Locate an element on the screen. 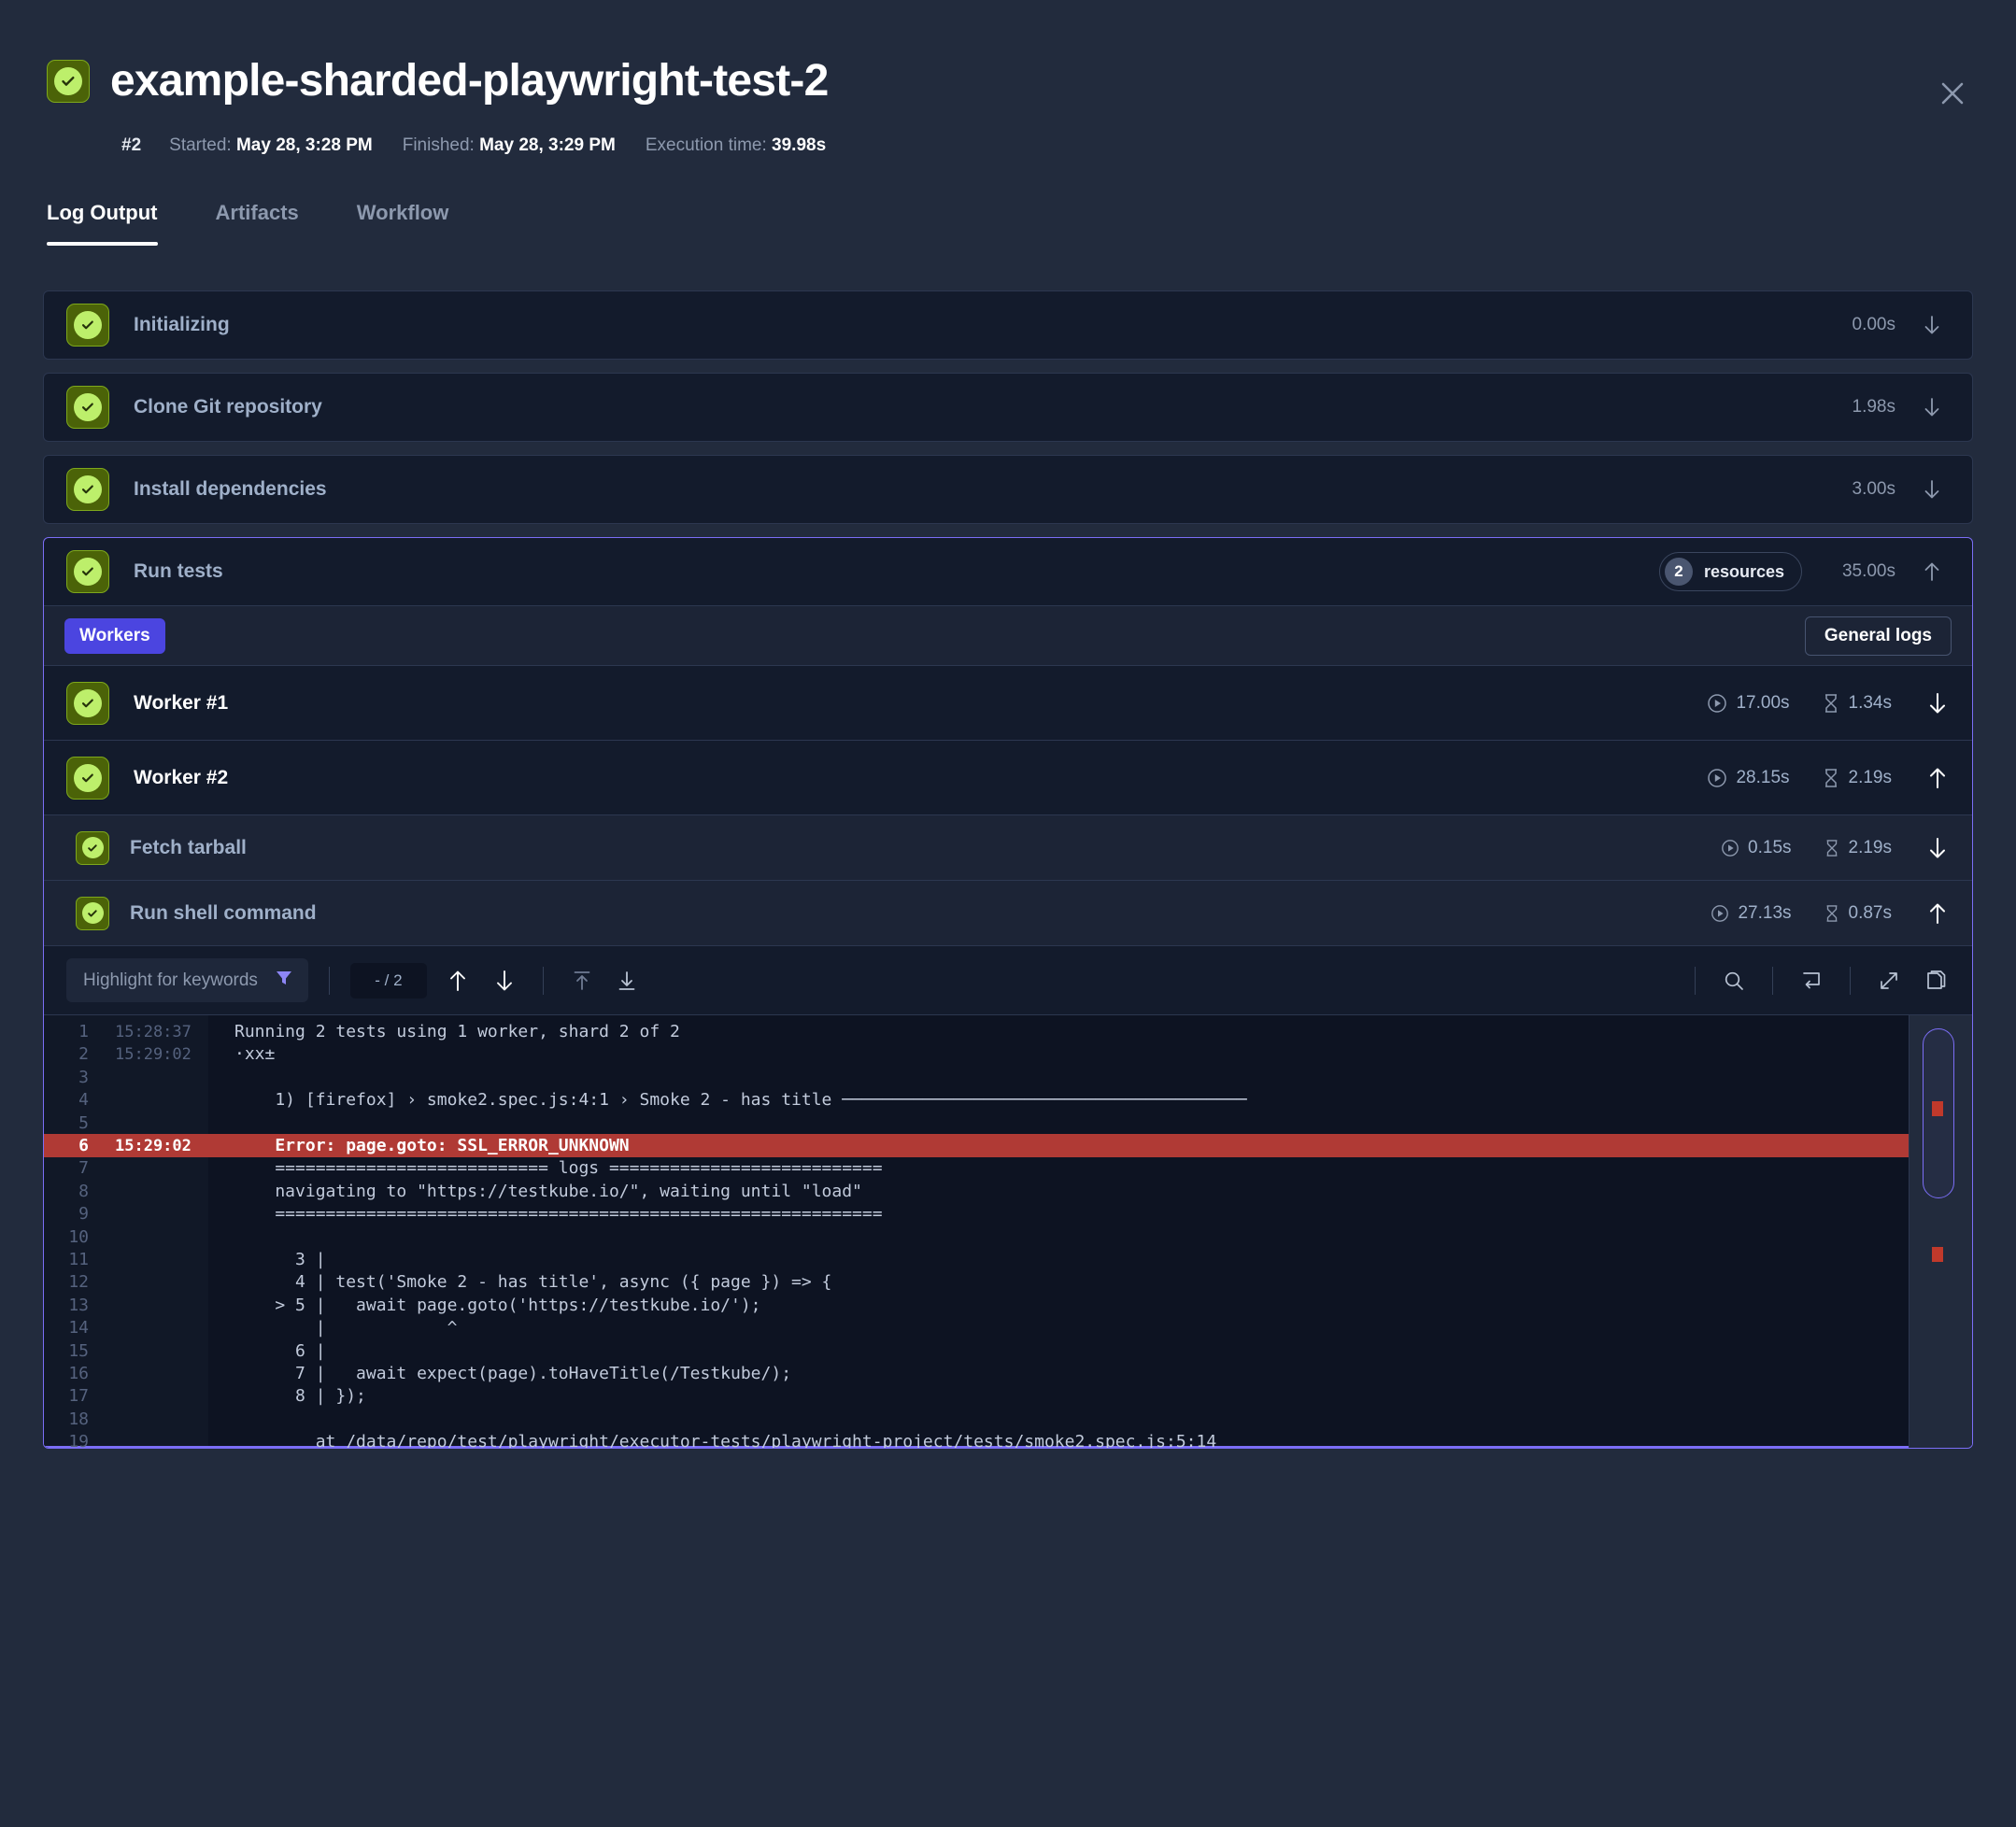 The width and height of the screenshot is (2016, 1827). workers-pill: Workers is located at coordinates (114, 636).